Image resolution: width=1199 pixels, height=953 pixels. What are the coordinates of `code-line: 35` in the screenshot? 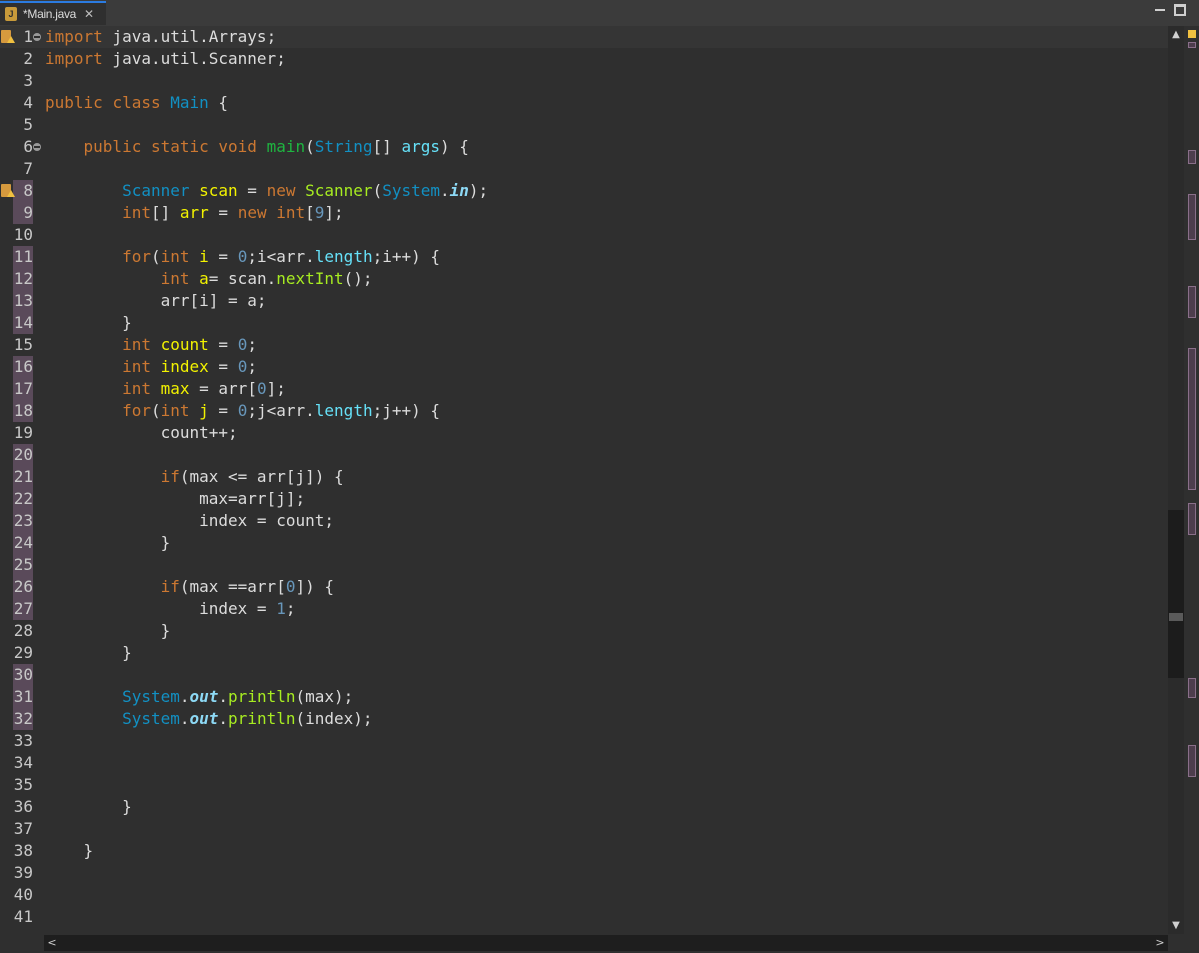 It's located at (584, 785).